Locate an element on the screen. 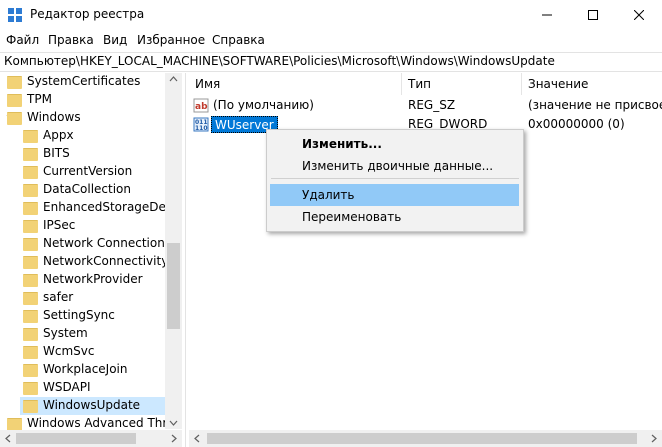  tree-item-label: Appx is located at coordinates (58, 135).